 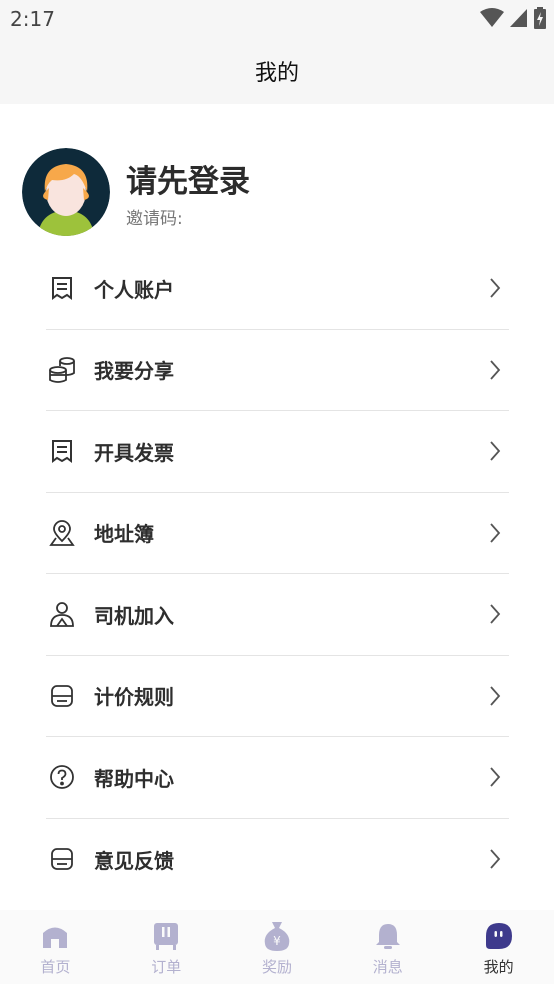 I want to click on page-title: 我的, so click(x=276, y=73).